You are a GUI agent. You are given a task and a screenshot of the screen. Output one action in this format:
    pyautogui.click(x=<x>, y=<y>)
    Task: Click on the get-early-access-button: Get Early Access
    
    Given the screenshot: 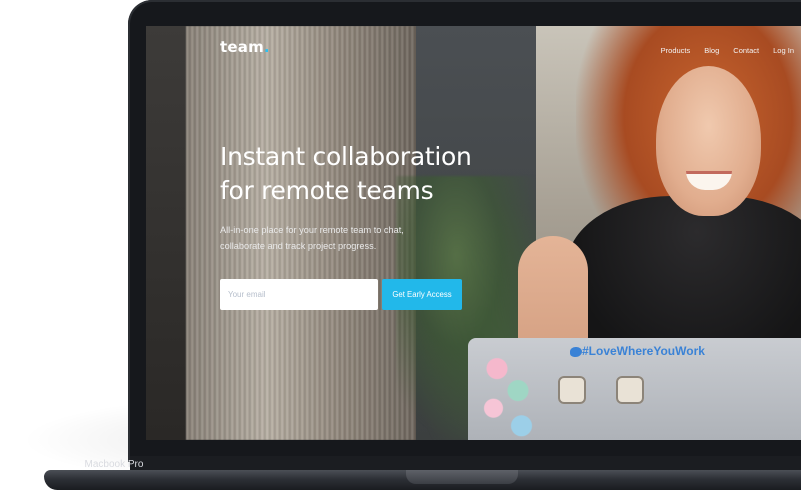 What is the action you would take?
    pyautogui.click(x=422, y=294)
    